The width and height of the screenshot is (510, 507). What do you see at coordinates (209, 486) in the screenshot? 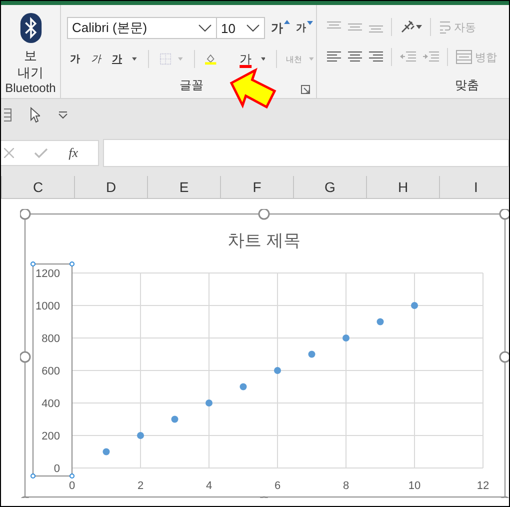
I see `x-tick-label: 4` at bounding box center [209, 486].